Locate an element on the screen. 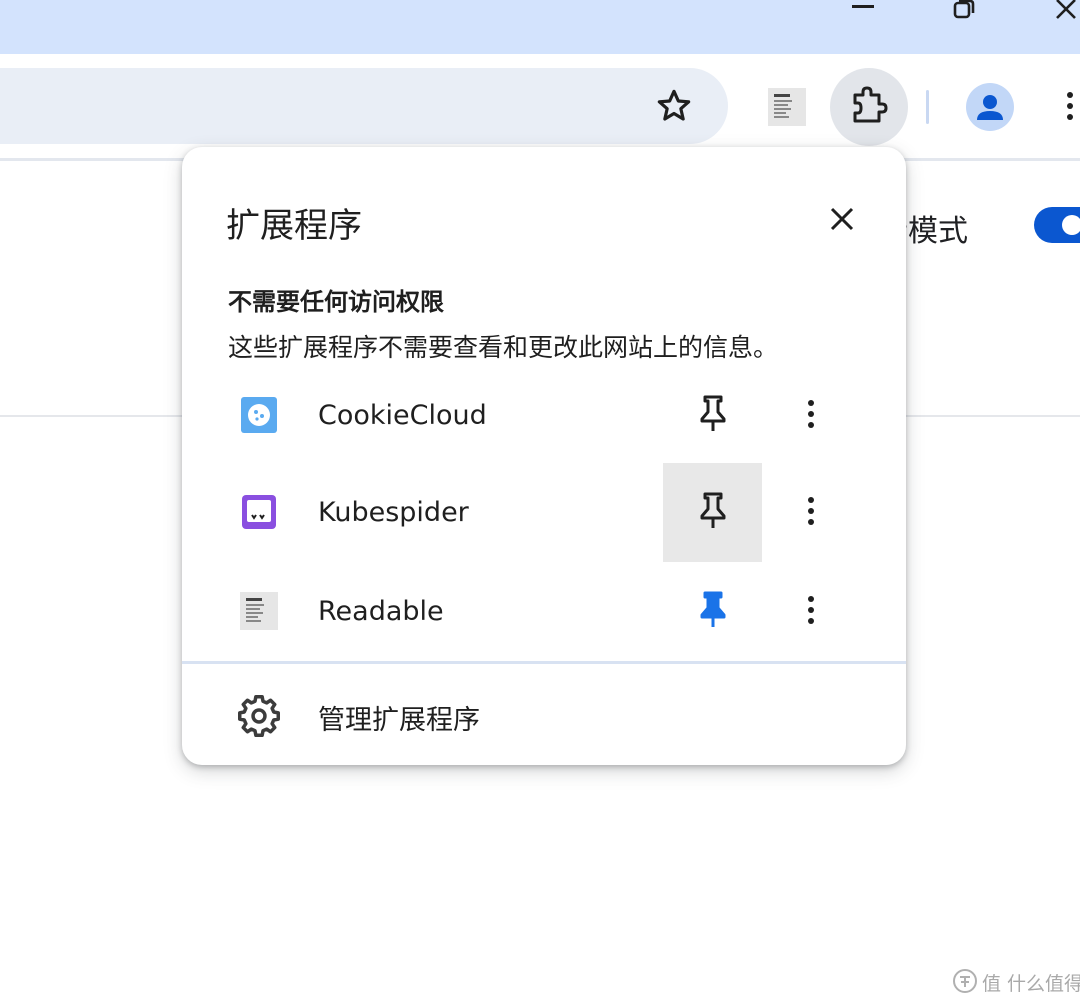 The image size is (1080, 1003). browser-menu-button is located at coordinates (1069, 108).